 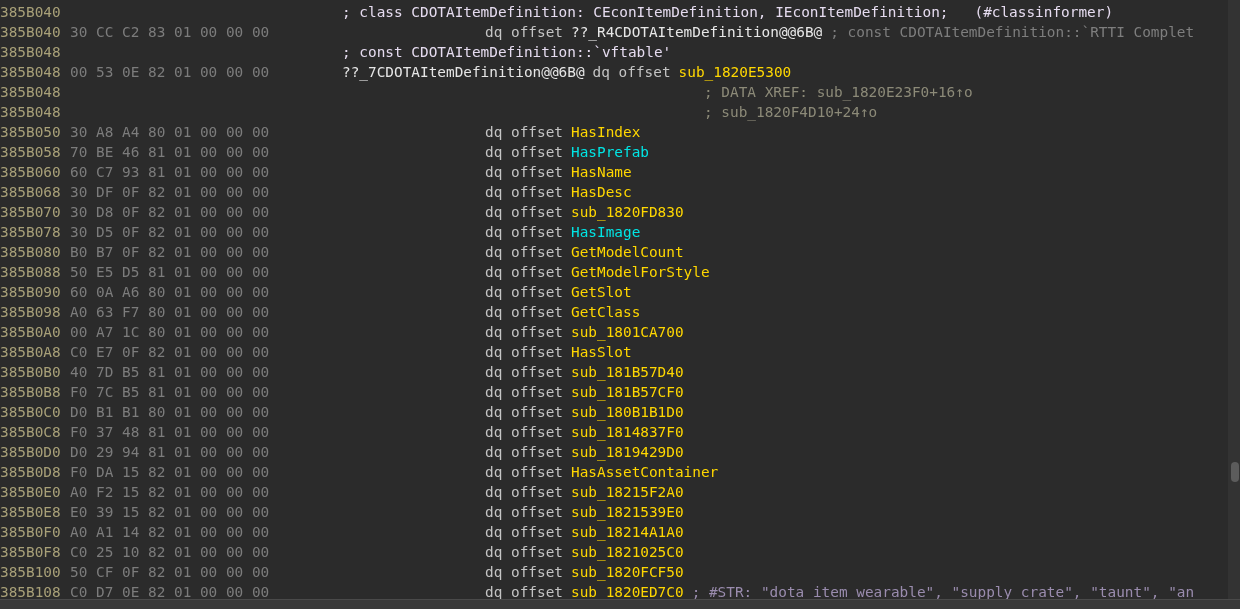 I want to click on symbol-link: sub_1820ED7C0, so click(x=627, y=590).